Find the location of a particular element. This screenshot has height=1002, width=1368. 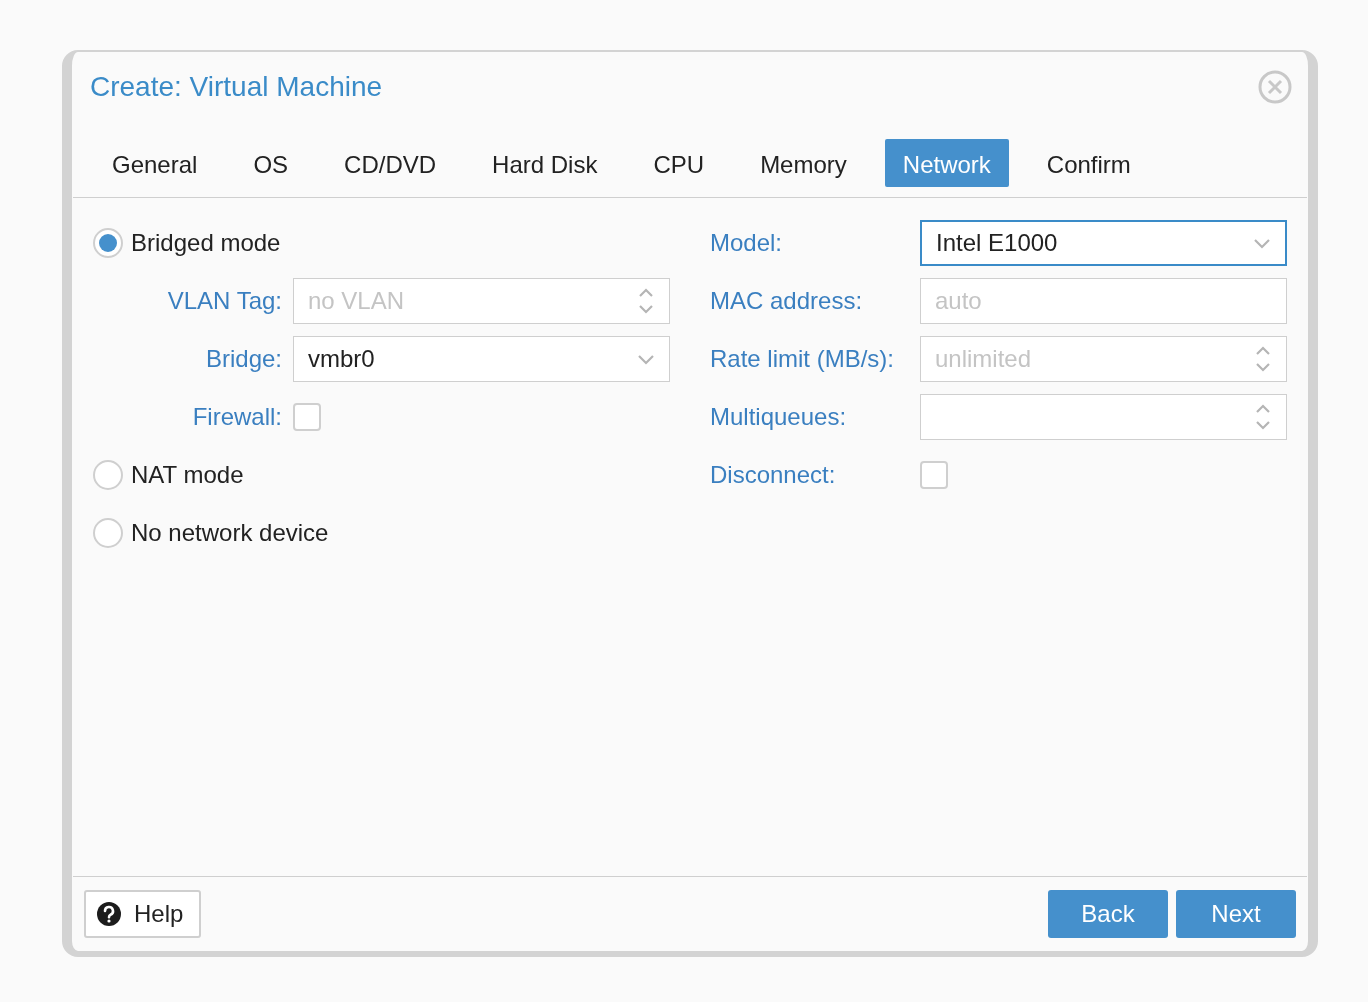

number-field is located at coordinates (1103, 417).